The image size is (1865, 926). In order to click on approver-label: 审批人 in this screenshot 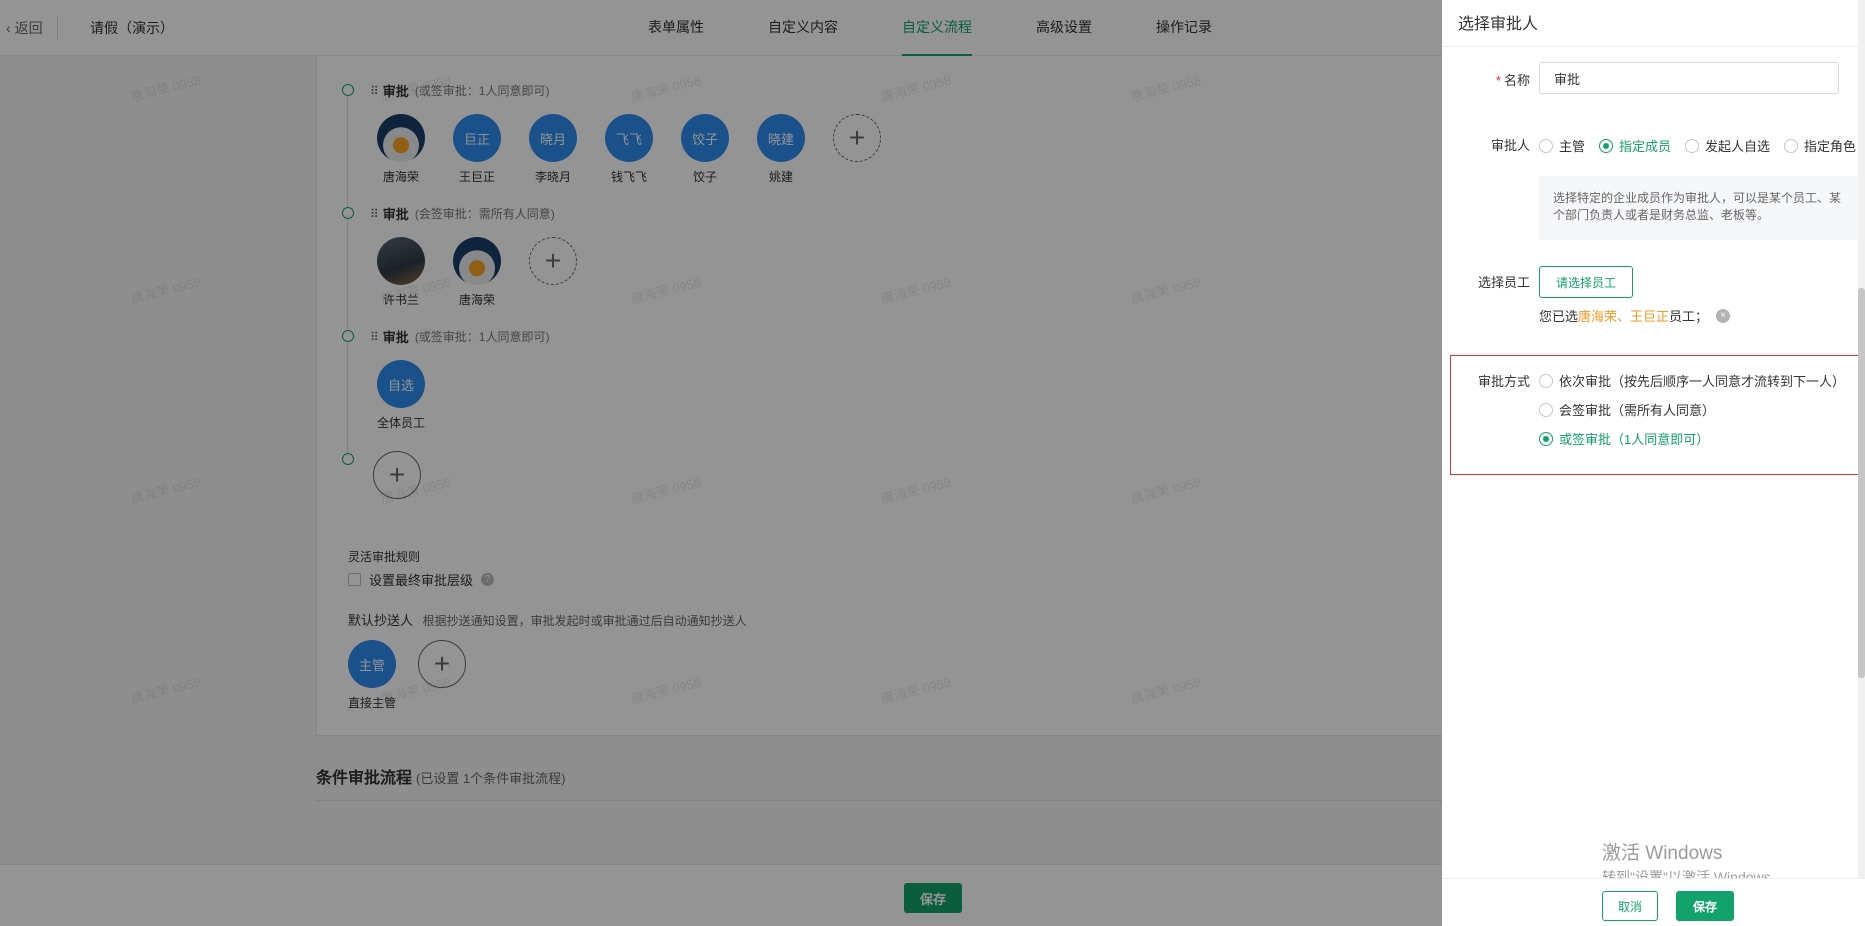, I will do `click(1510, 145)`.